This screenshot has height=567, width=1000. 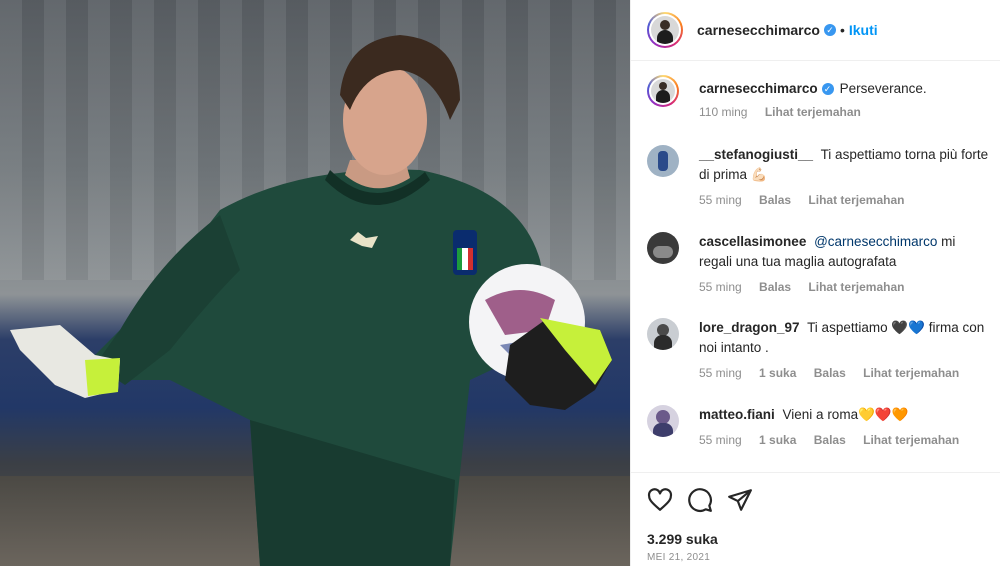 What do you see at coordinates (813, 112) in the screenshot?
I see `caption-translate-link: Lihat terjemahan` at bounding box center [813, 112].